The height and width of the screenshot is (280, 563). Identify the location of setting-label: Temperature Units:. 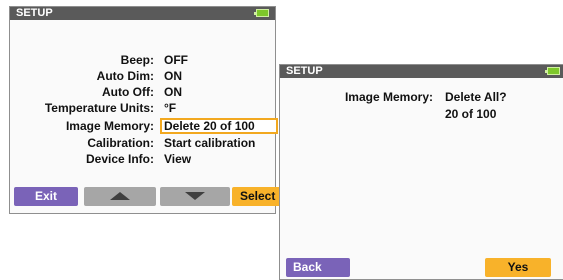
(99, 108).